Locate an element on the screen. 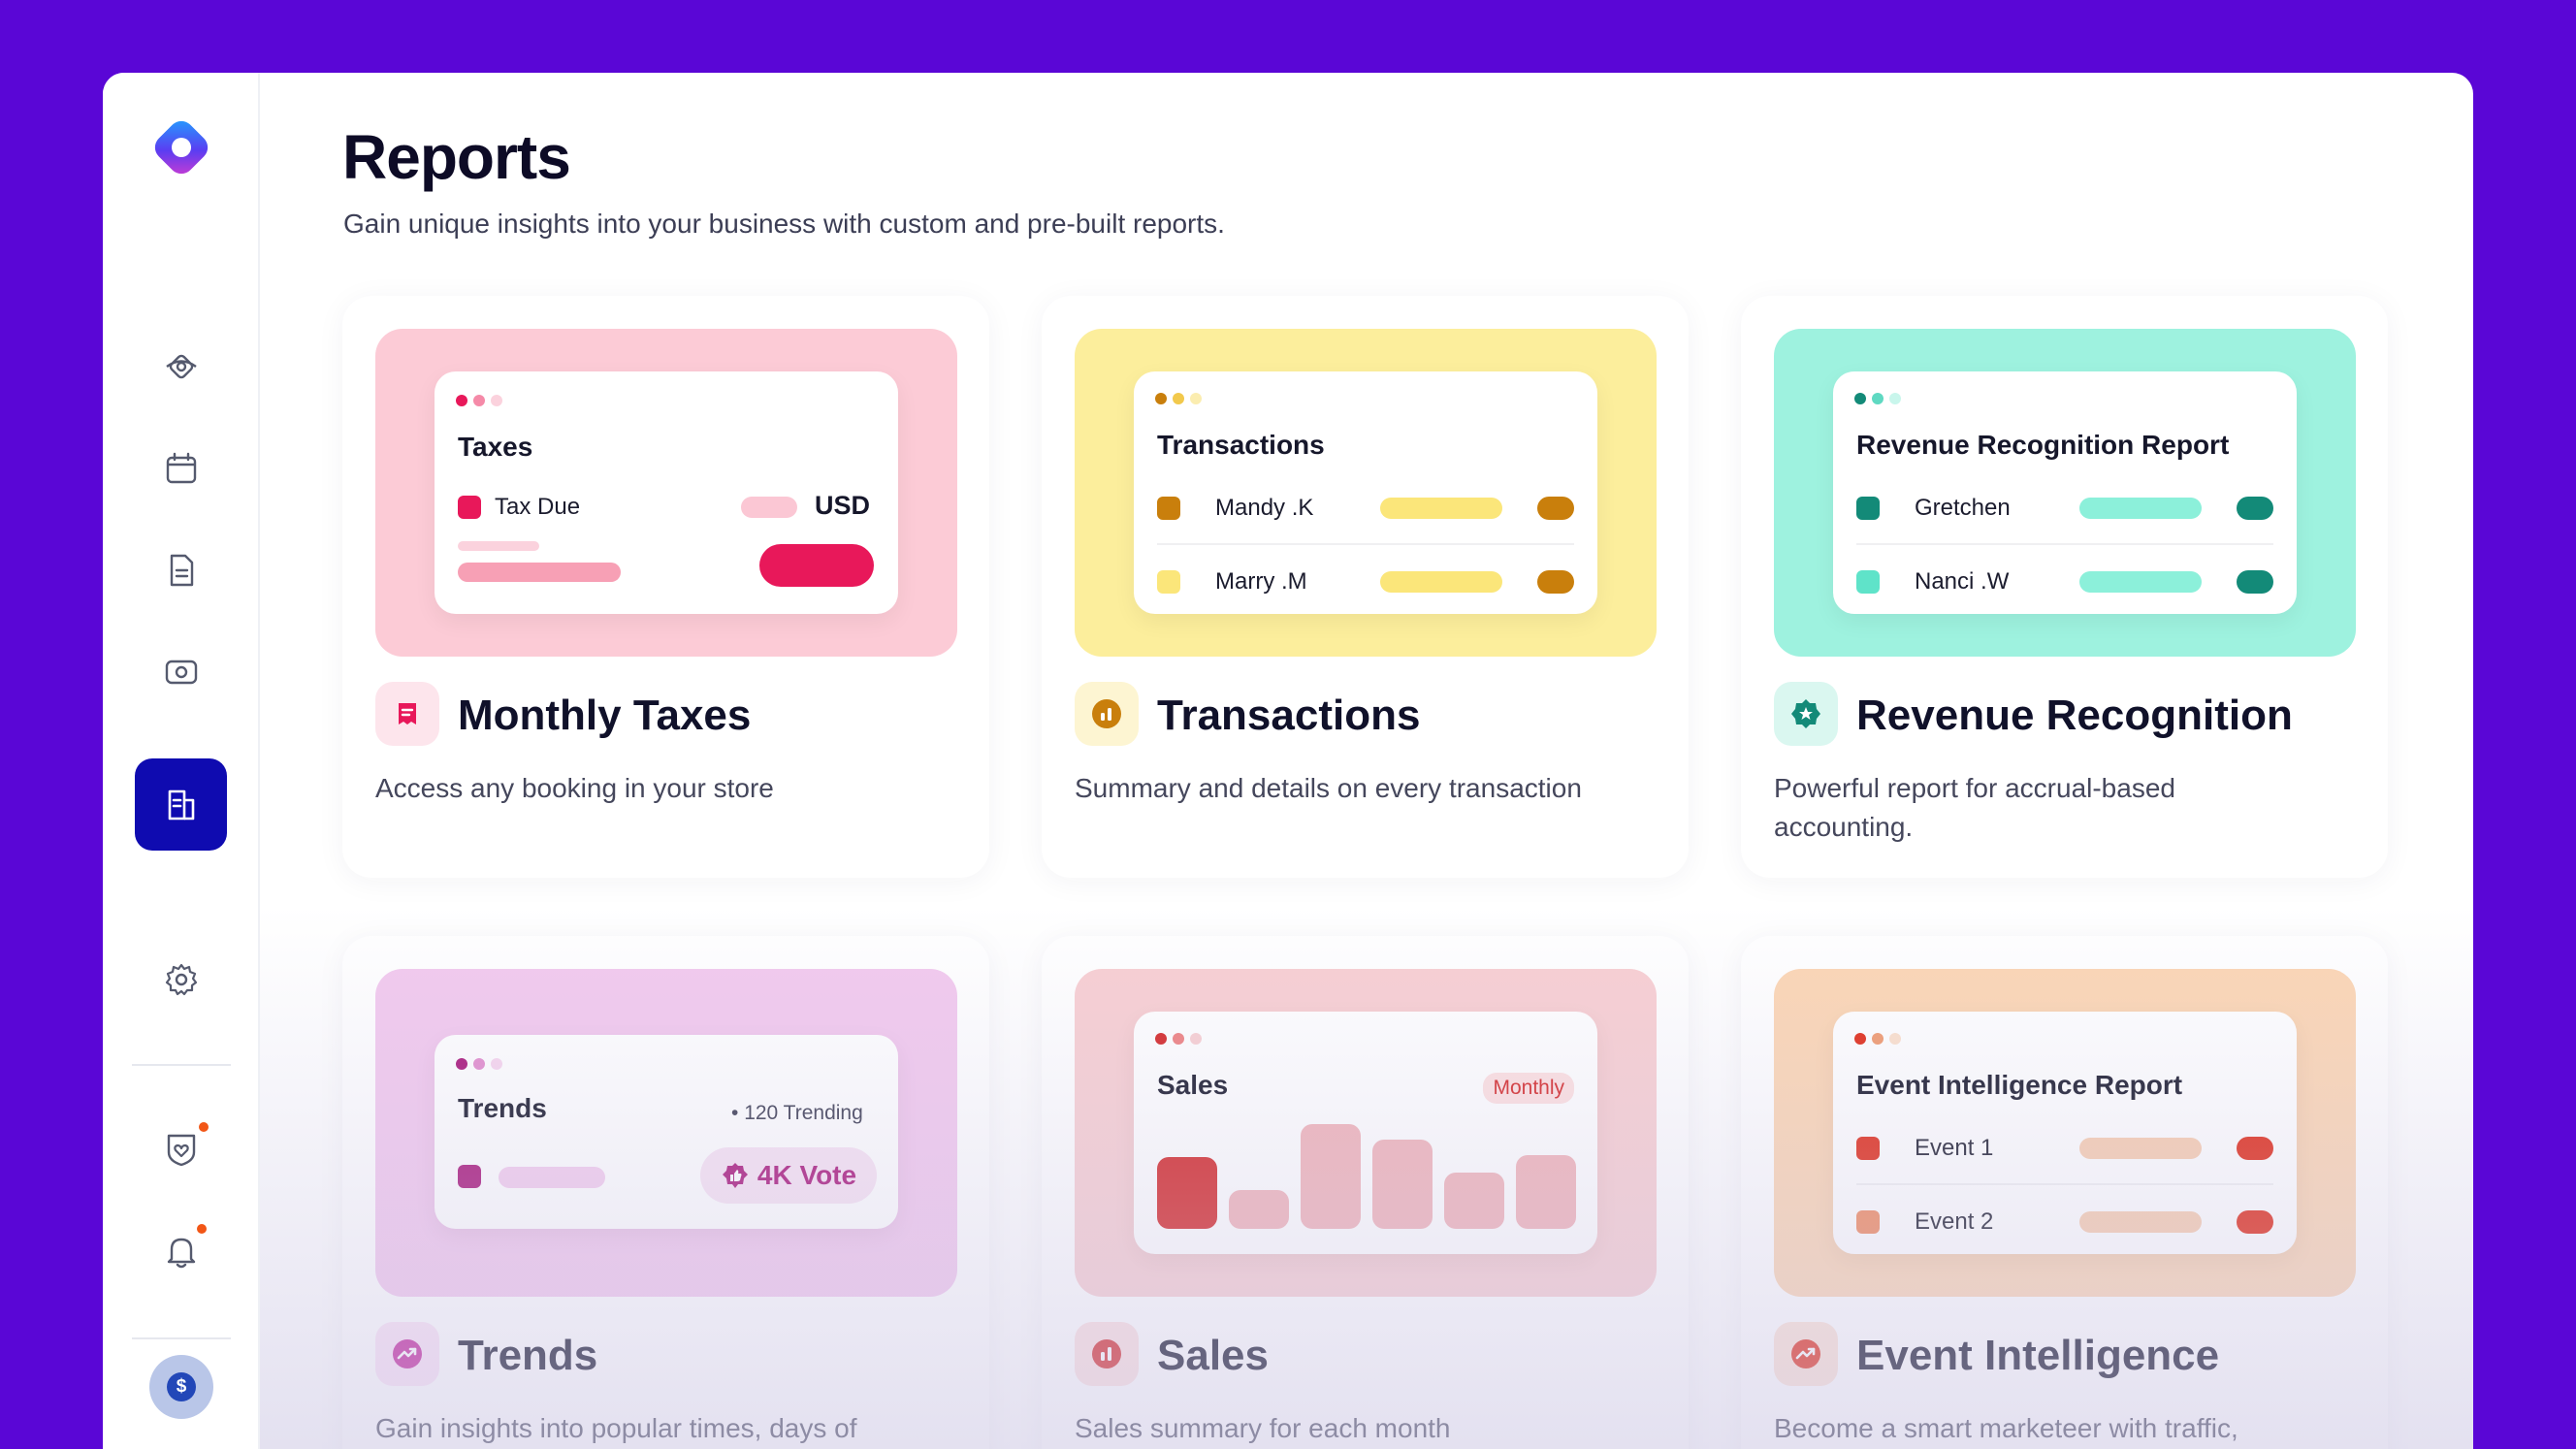 This screenshot has height=1449, width=2576. card-title: Sales is located at coordinates (1213, 1355).